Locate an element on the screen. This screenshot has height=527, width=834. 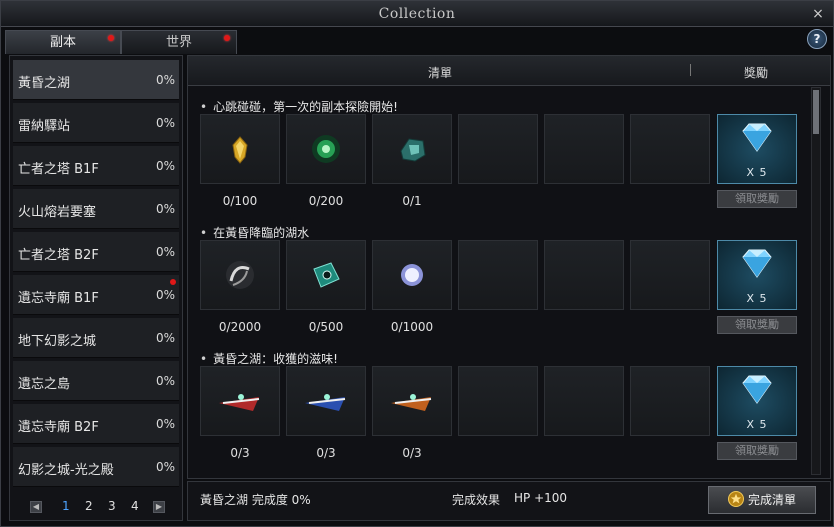
teal-gem-icon is located at coordinates (326, 275).